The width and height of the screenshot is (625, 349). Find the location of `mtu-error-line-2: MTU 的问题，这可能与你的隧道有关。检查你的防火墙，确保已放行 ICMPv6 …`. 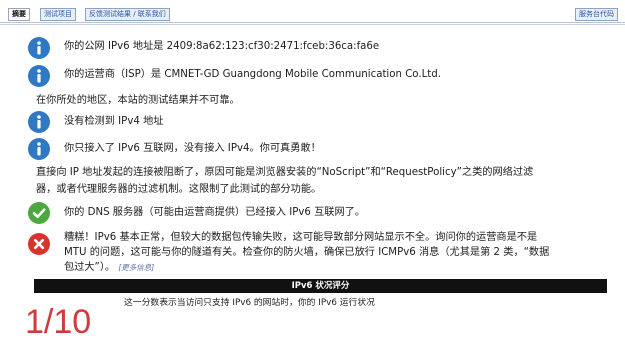

mtu-error-line-2: MTU 的问题，这可能与你的隧道有关。检查你的防火墙，确保已放行 ICMPv6 … is located at coordinates (307, 252).